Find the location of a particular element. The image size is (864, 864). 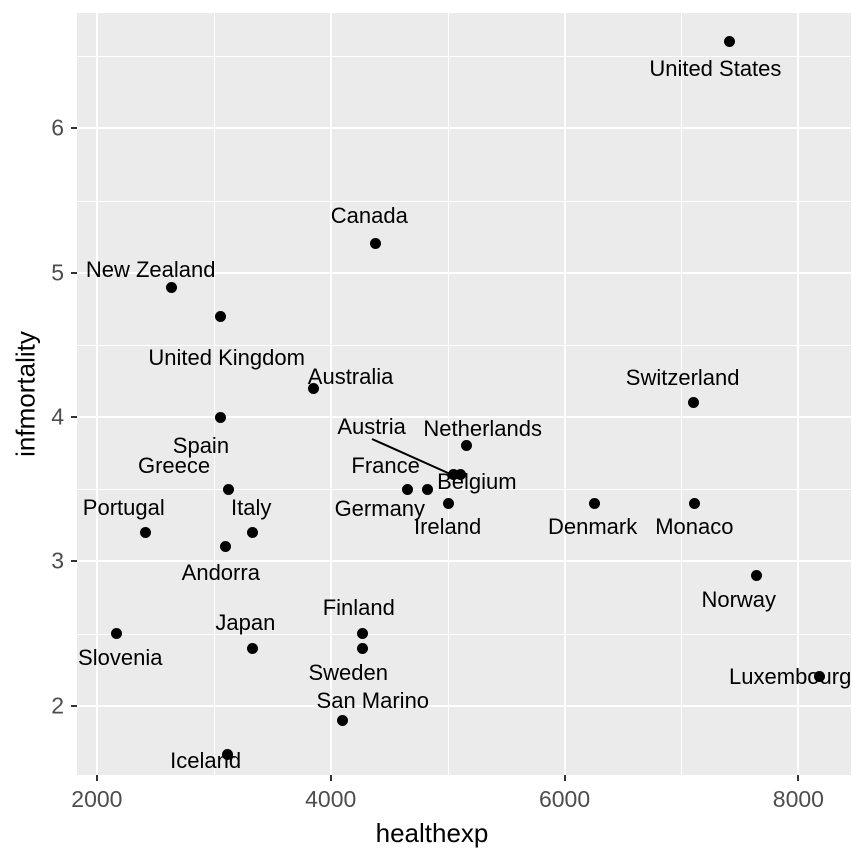

x-axis-tick-label: 6000 is located at coordinates (564, 799).